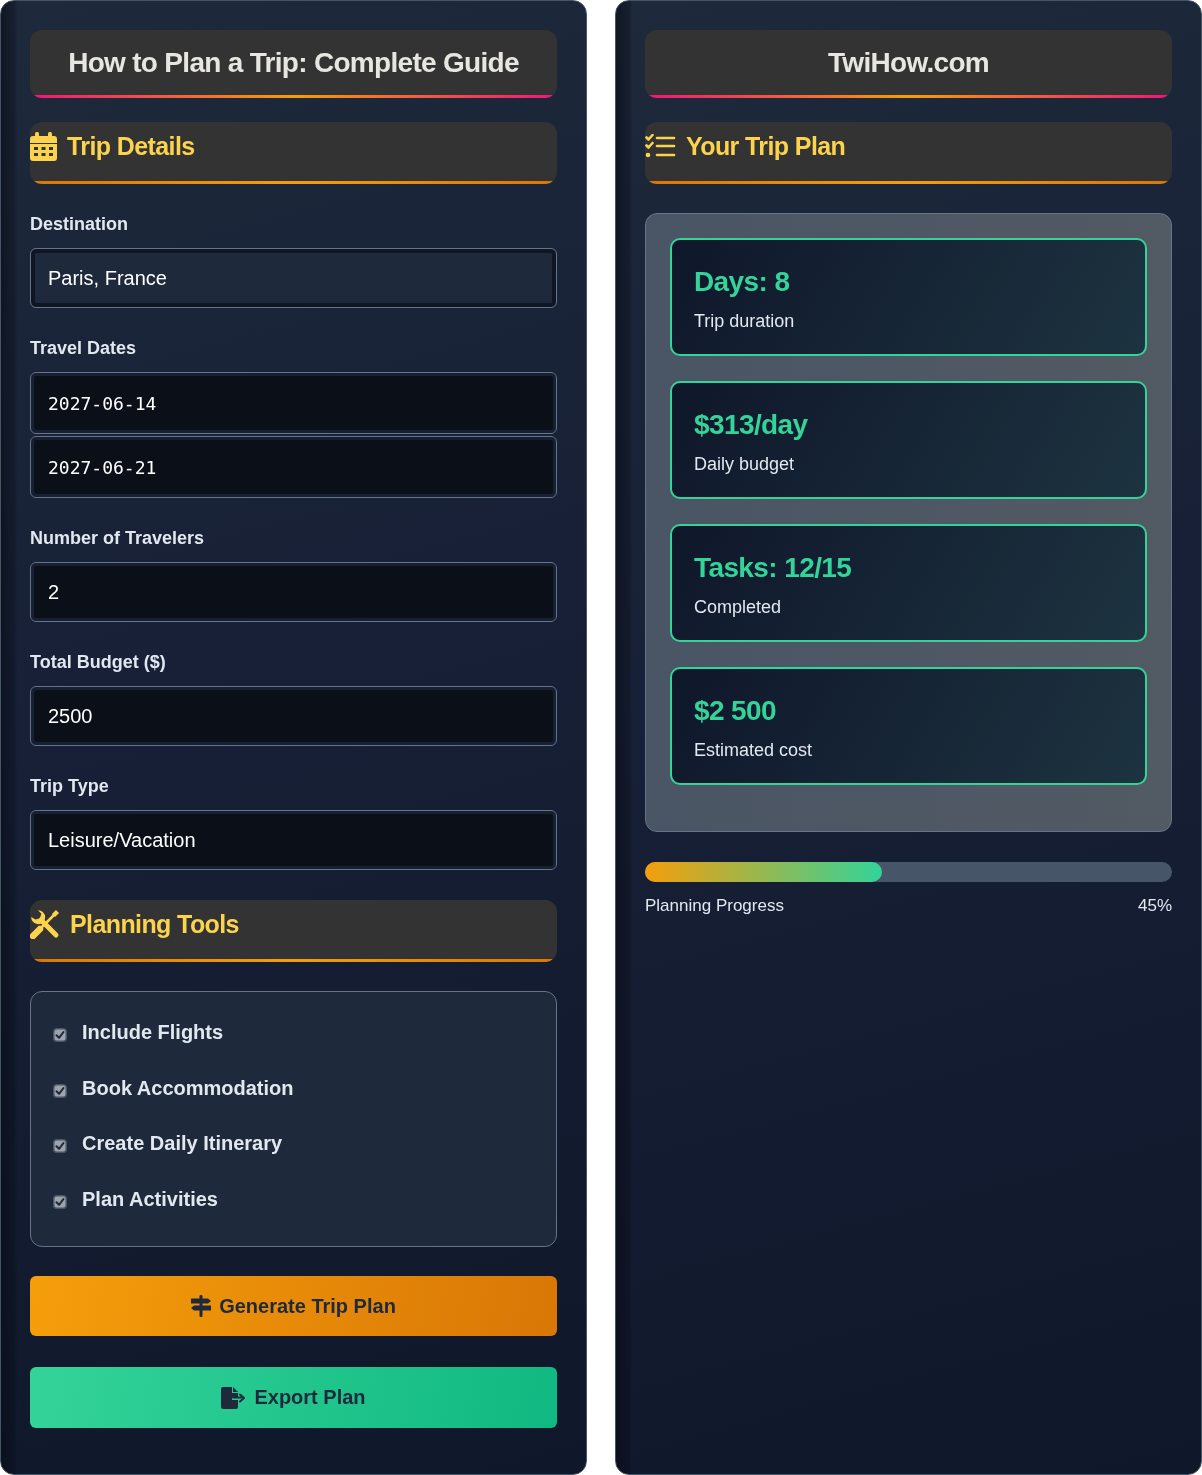 The height and width of the screenshot is (1475, 1202). What do you see at coordinates (234, 1397) in the screenshot?
I see `file-arrow-icon` at bounding box center [234, 1397].